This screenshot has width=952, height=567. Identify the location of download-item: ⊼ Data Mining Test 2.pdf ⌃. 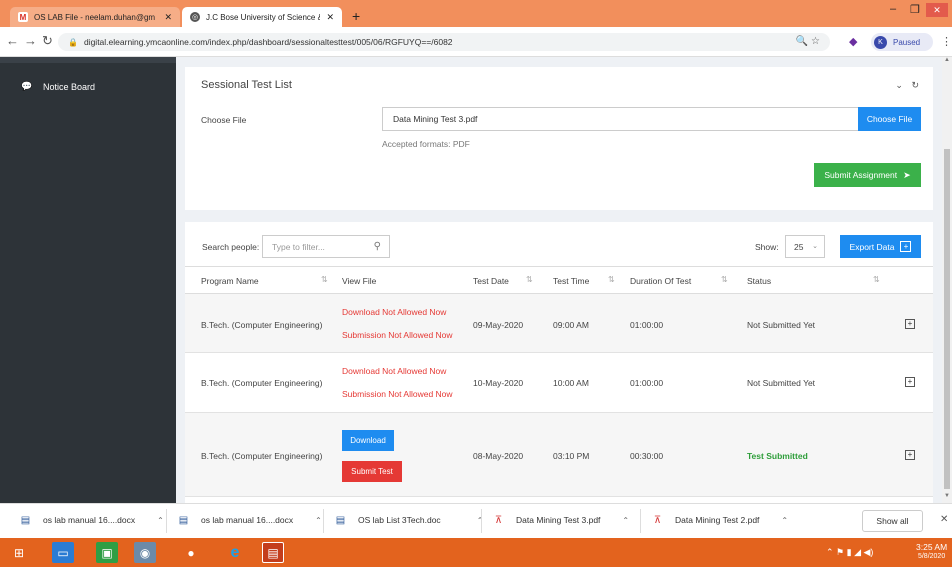
(720, 520).